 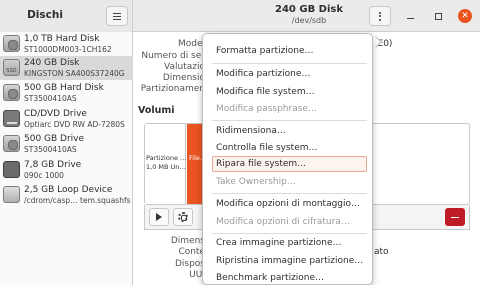 I want to click on mount-button, so click(x=159, y=217).